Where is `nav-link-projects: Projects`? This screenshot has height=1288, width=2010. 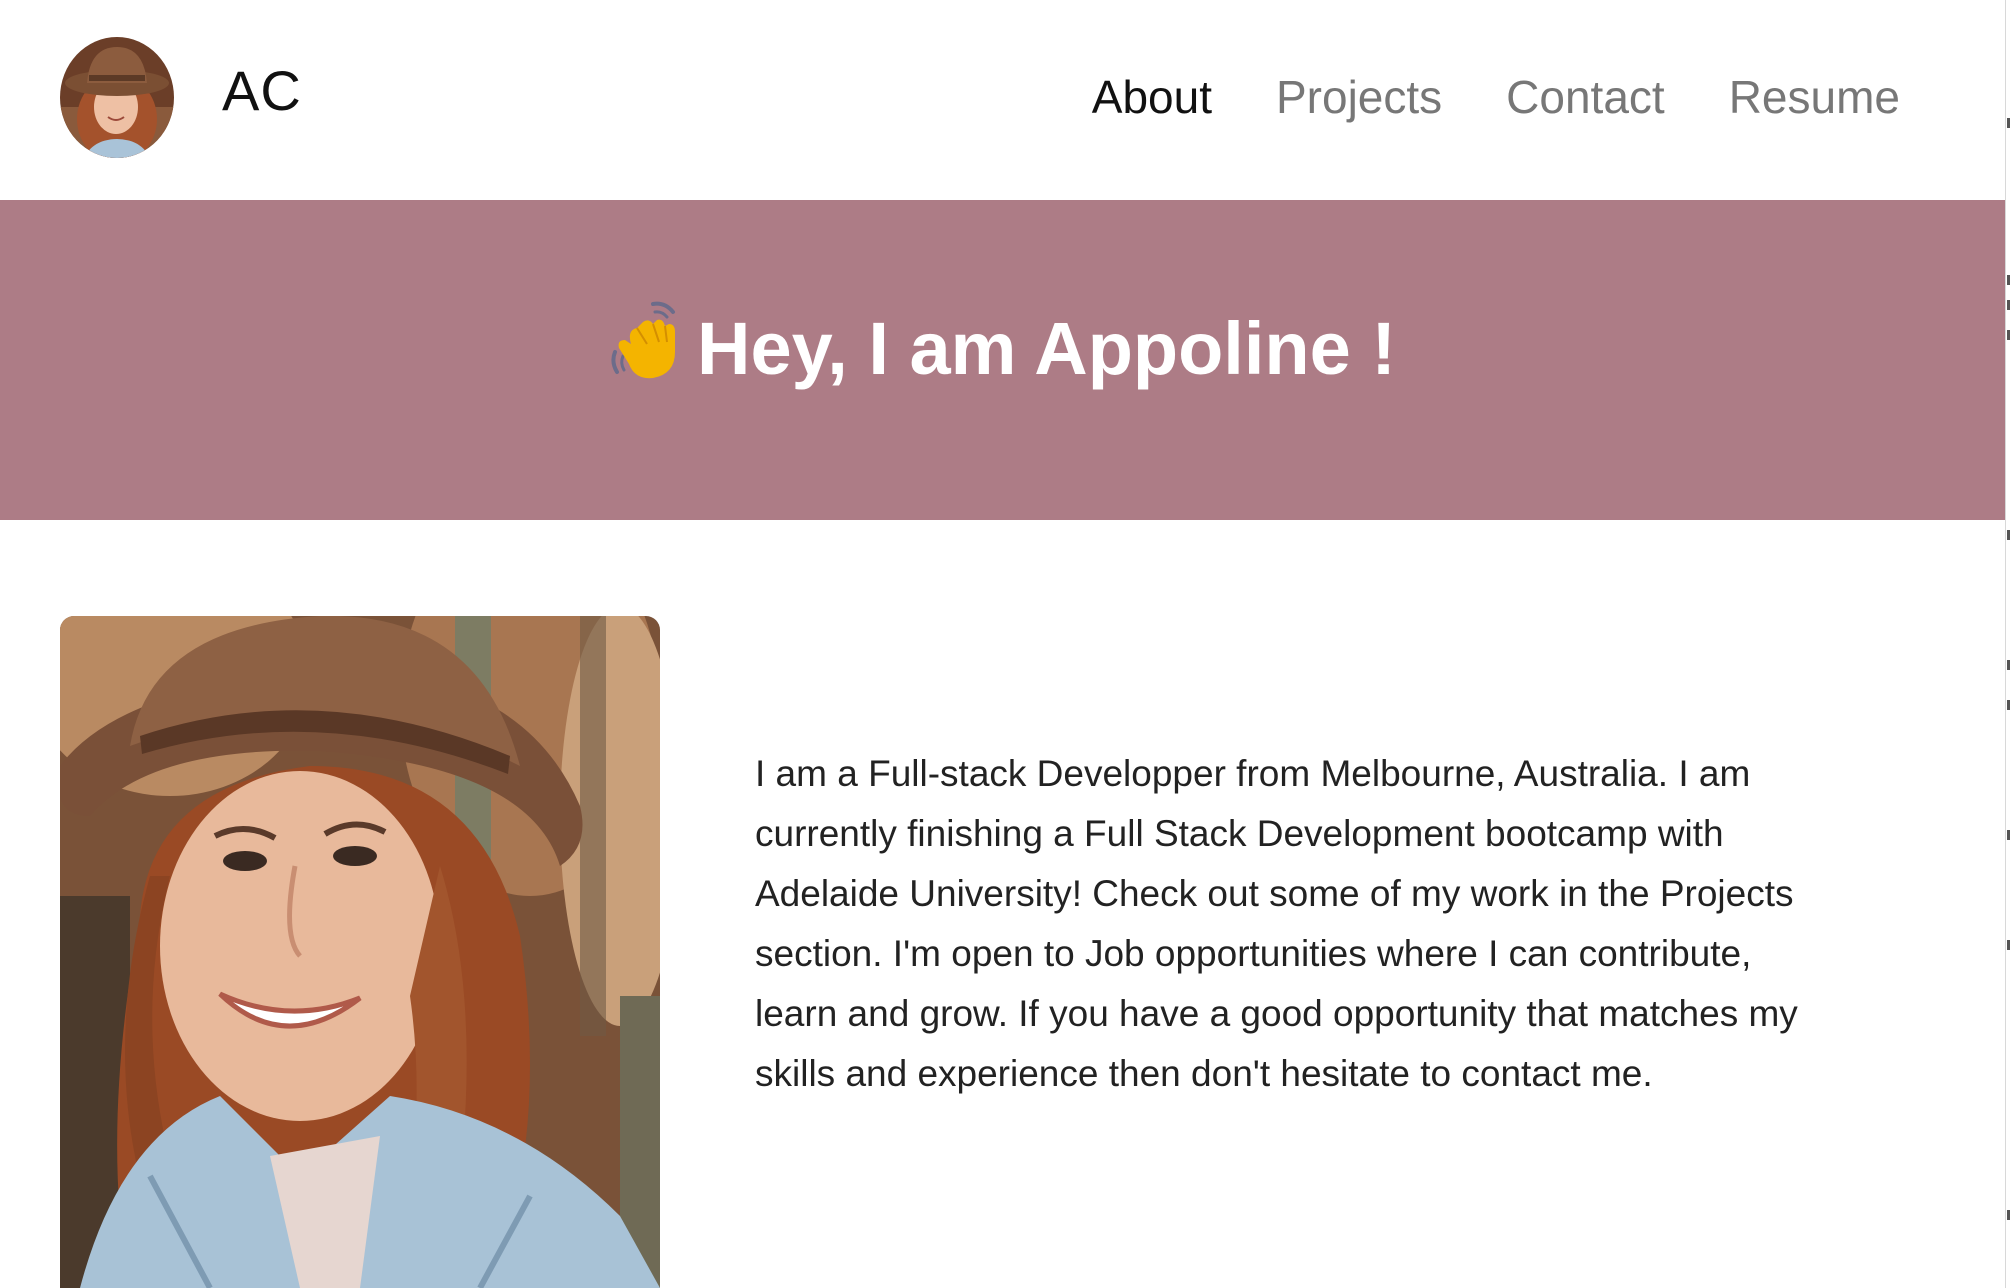
nav-link-projects: Projects is located at coordinates (1359, 97).